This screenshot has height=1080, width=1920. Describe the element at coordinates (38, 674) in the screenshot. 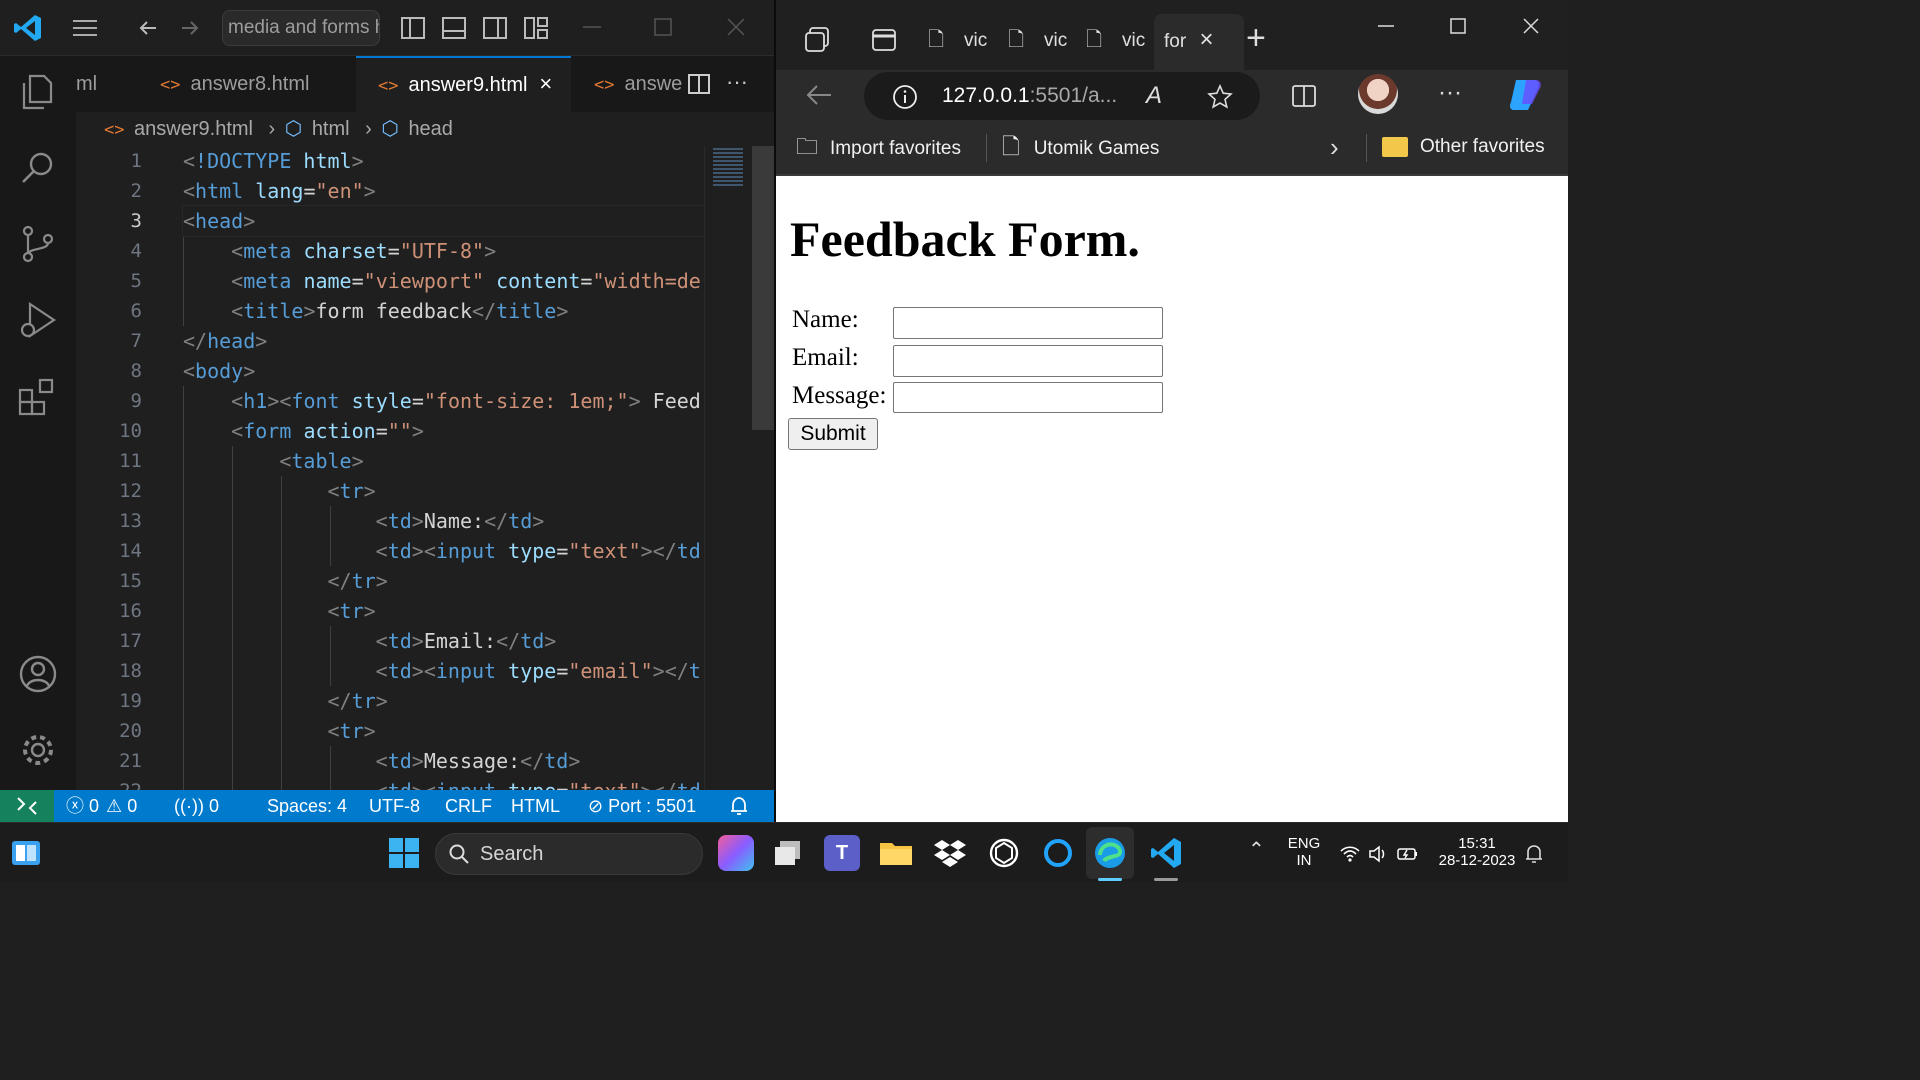

I see `account-icon` at that location.